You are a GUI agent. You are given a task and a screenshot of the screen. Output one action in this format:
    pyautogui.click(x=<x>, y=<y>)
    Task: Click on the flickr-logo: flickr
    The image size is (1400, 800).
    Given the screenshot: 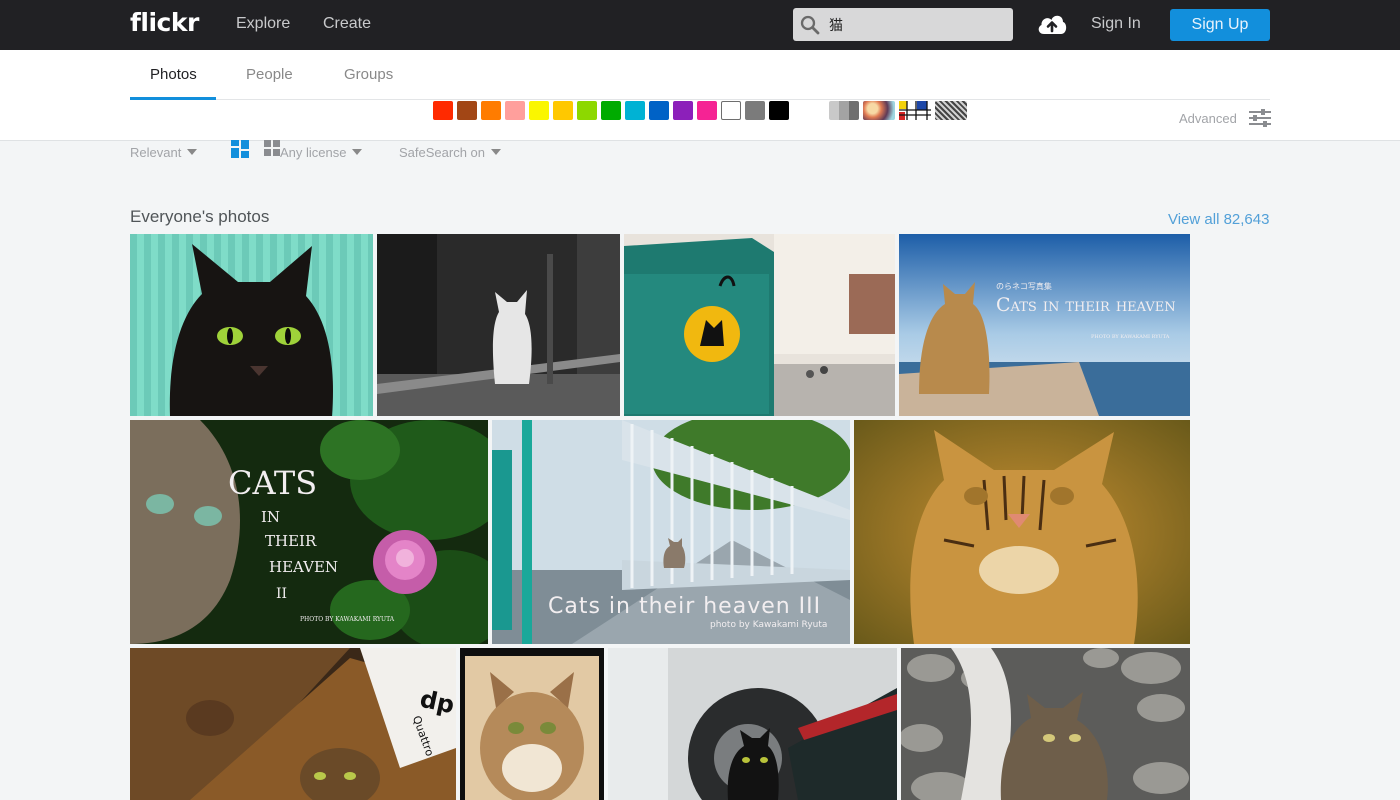 What is the action you would take?
    pyautogui.click(x=164, y=22)
    